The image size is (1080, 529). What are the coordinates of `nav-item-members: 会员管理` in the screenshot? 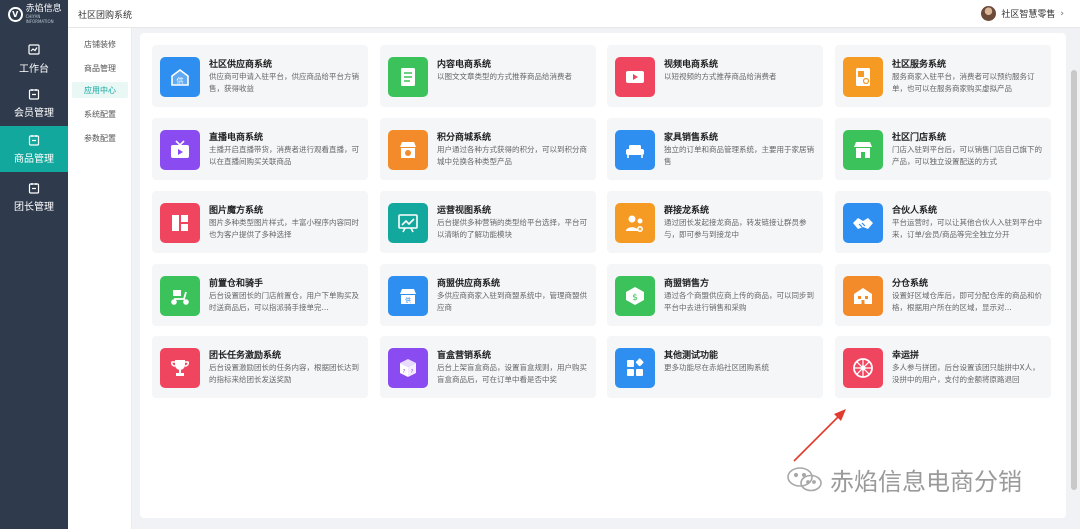 It's located at (34, 103).